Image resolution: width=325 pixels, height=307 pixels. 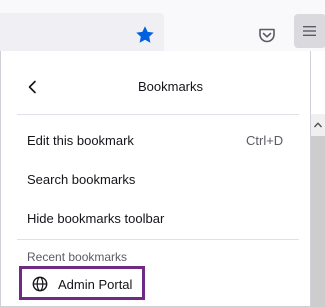 I want to click on scrollbar-thumb, so click(x=318, y=221).